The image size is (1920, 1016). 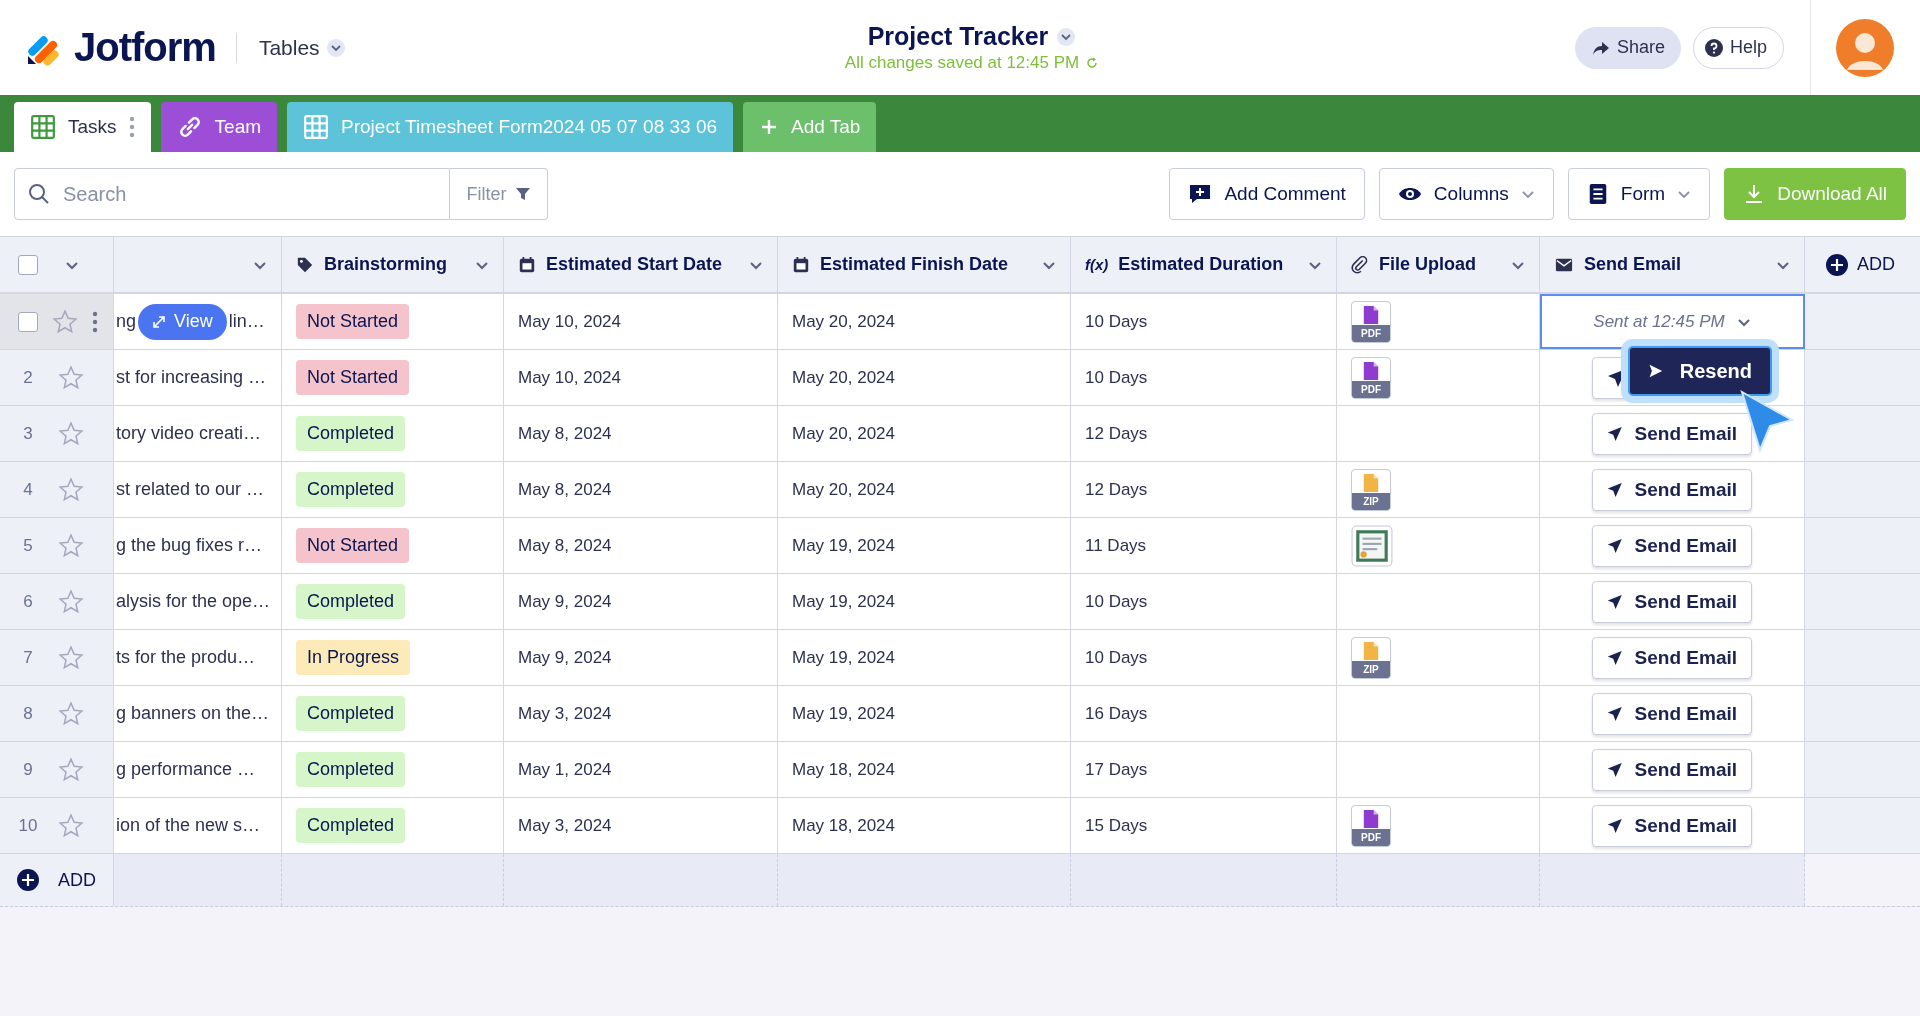 What do you see at coordinates (522, 194) in the screenshot?
I see `filter-icon` at bounding box center [522, 194].